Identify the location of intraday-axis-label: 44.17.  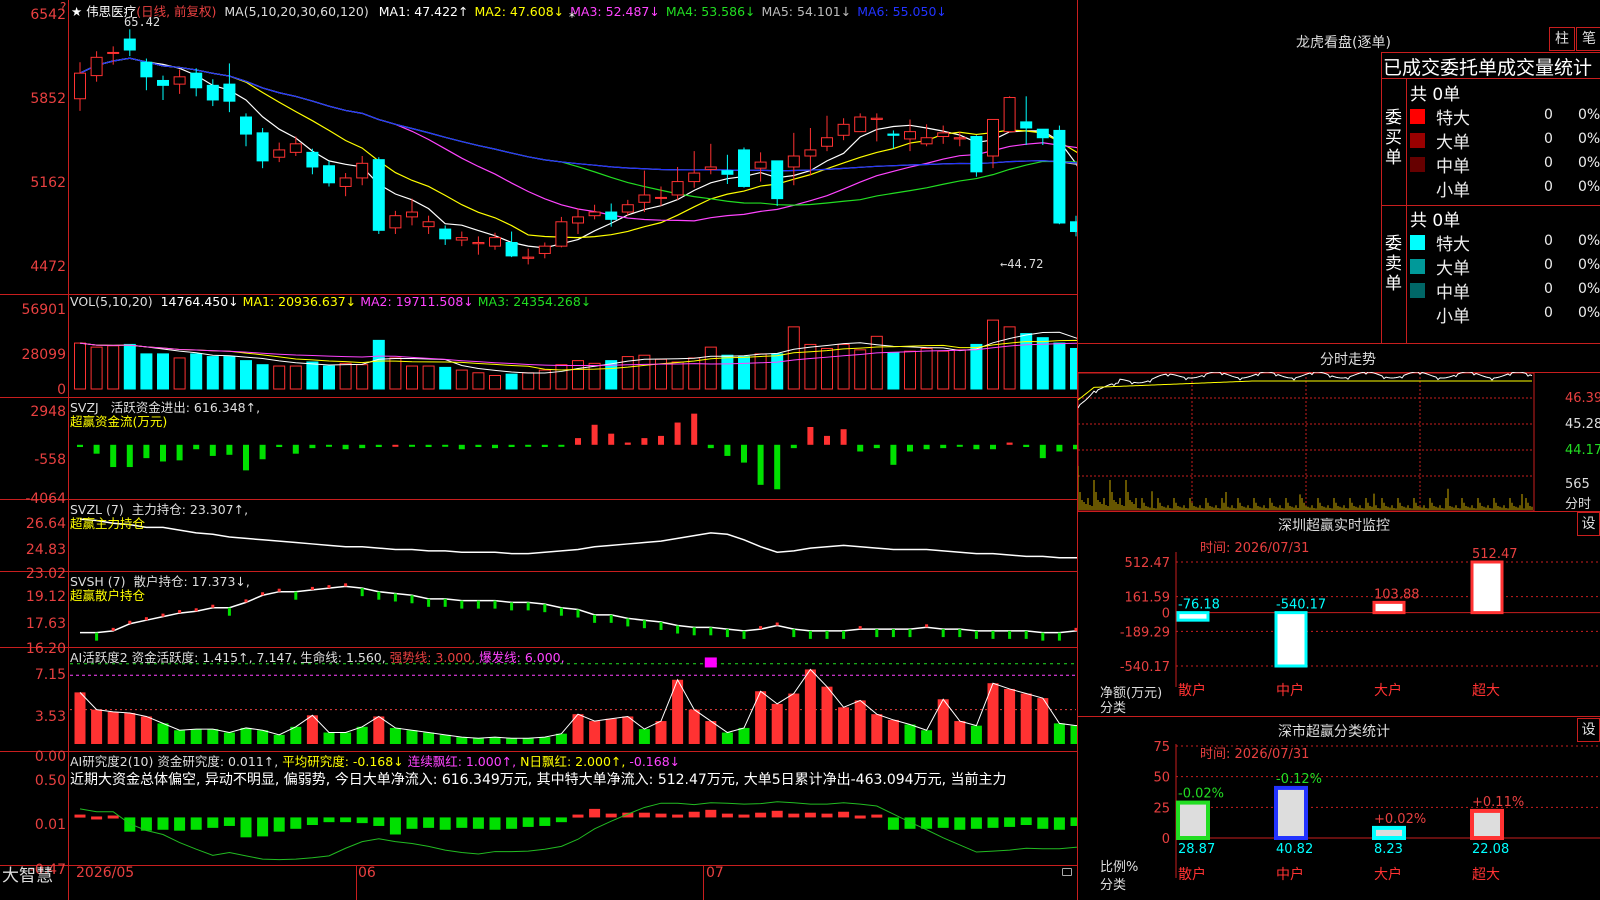
(1582, 450).